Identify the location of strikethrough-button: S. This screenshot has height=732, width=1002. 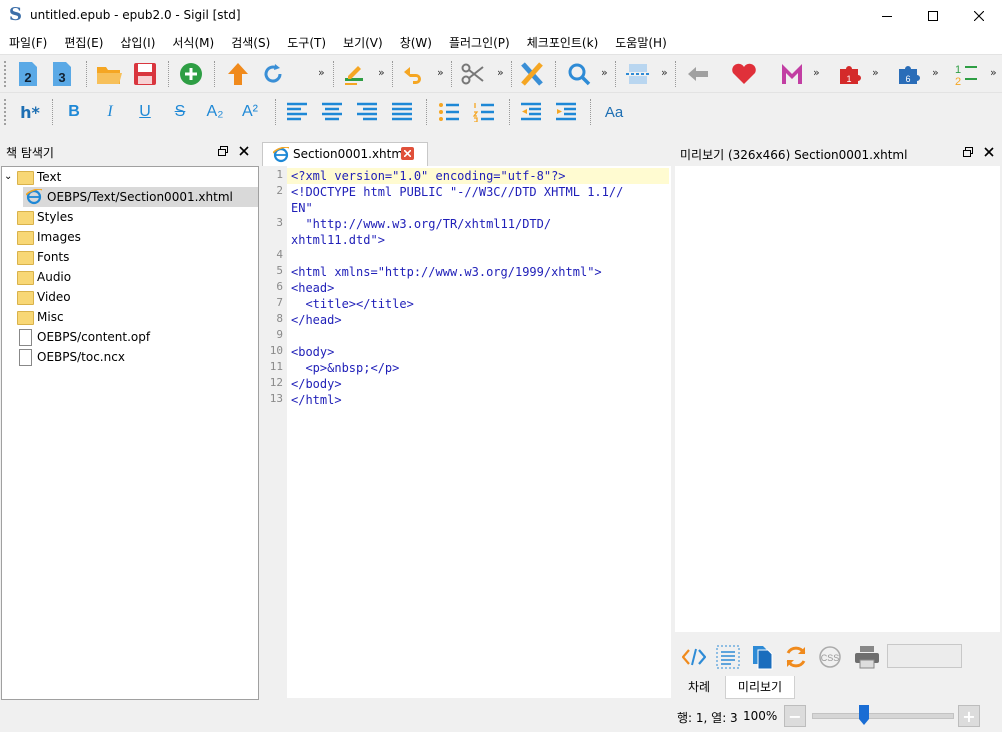
(180, 112).